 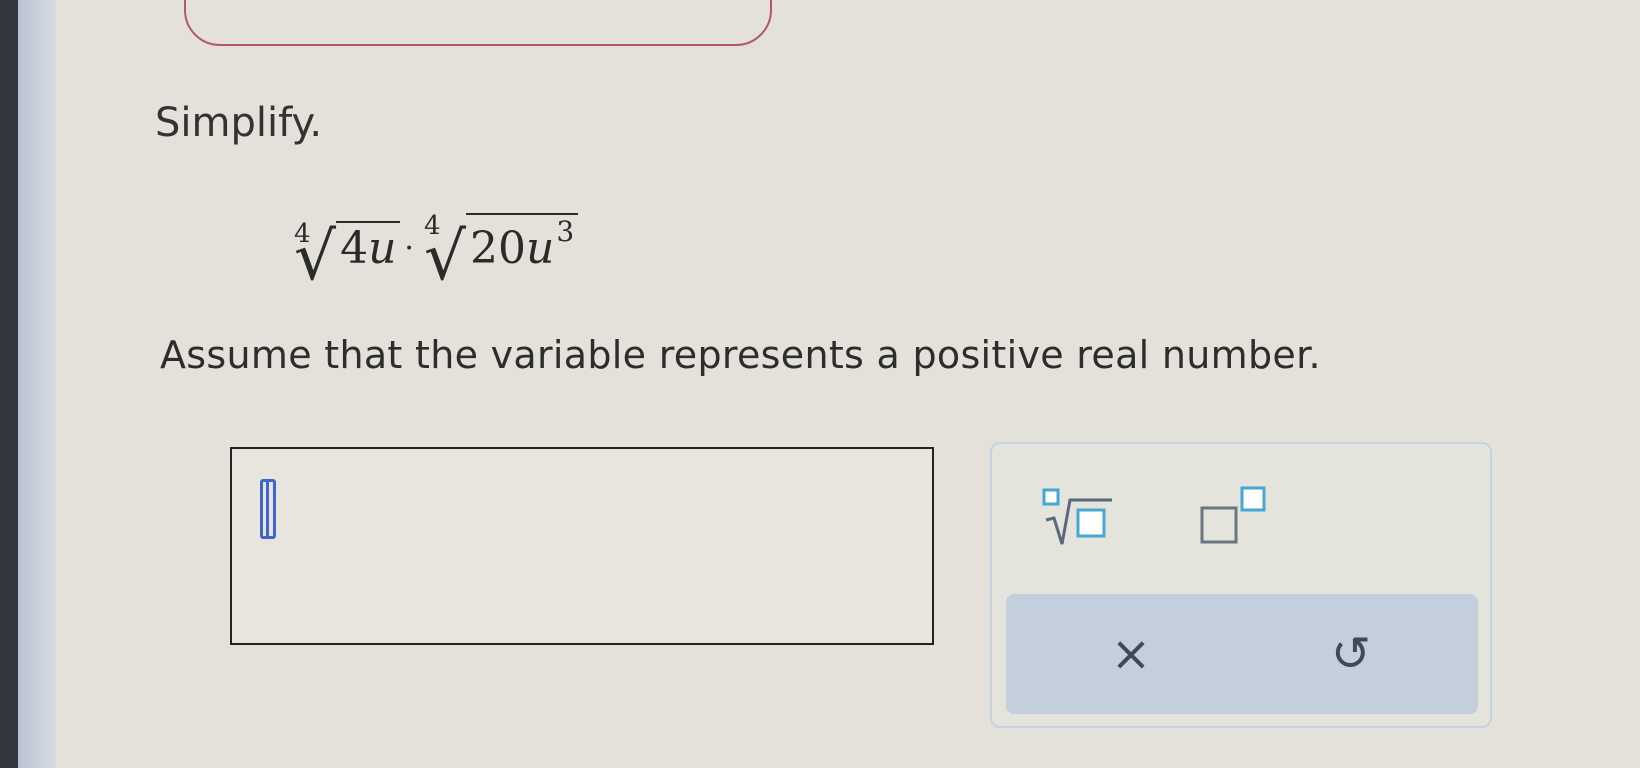 What do you see at coordinates (1131, 654) in the screenshot?
I see `clear-button: ×` at bounding box center [1131, 654].